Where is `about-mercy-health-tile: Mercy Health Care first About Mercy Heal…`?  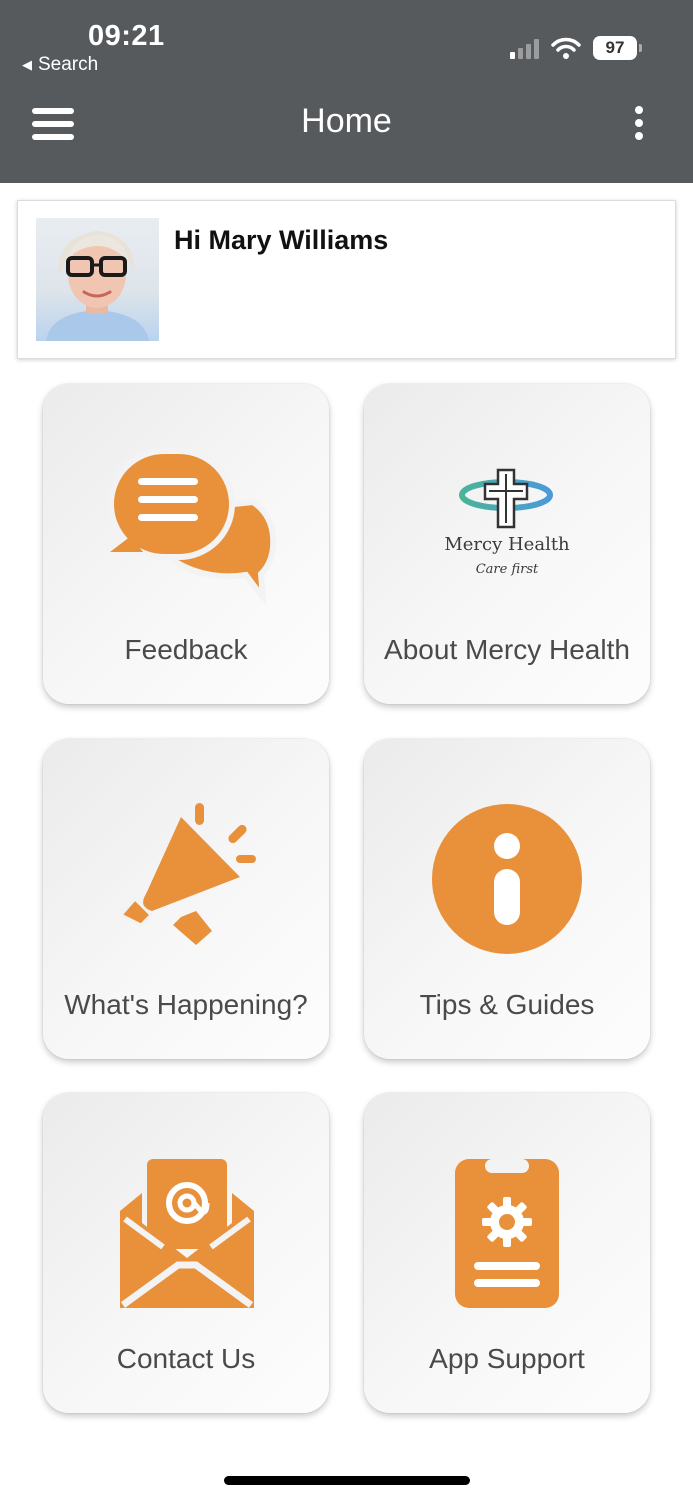 about-mercy-health-tile: Mercy Health Care first About Mercy Heal… is located at coordinates (507, 544).